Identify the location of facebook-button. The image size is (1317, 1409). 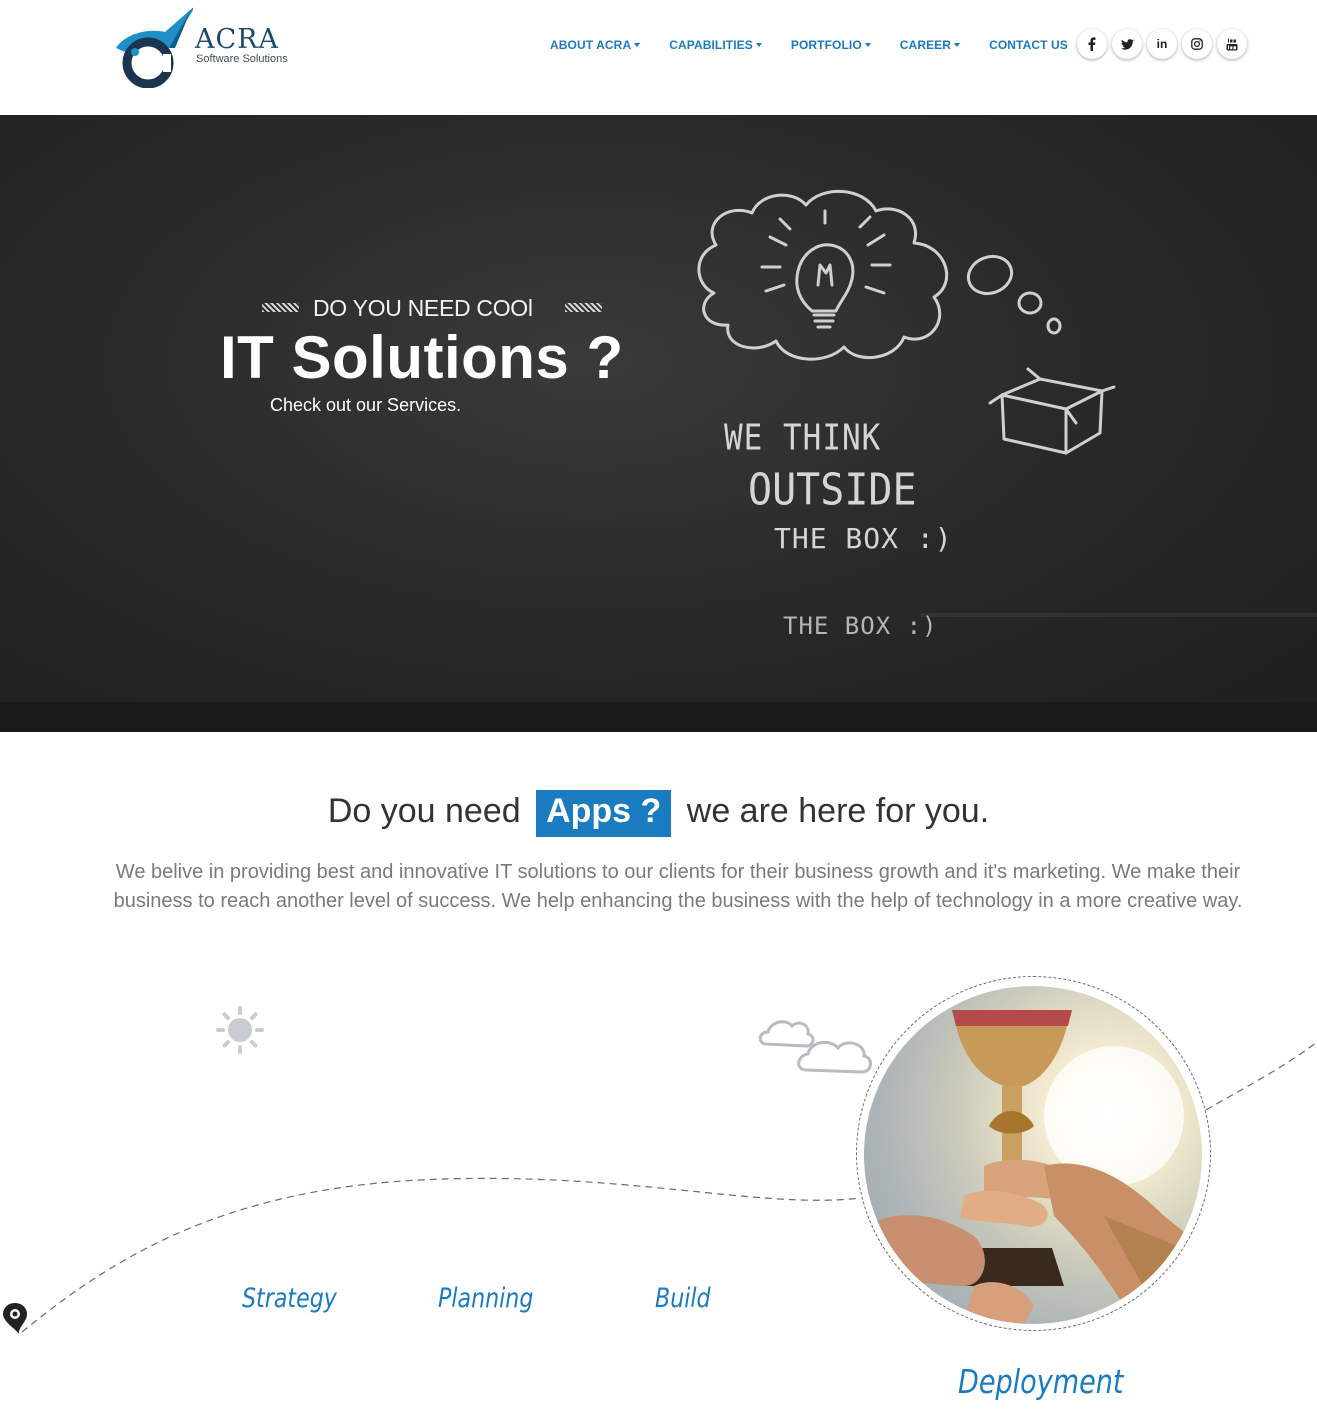
(1092, 44).